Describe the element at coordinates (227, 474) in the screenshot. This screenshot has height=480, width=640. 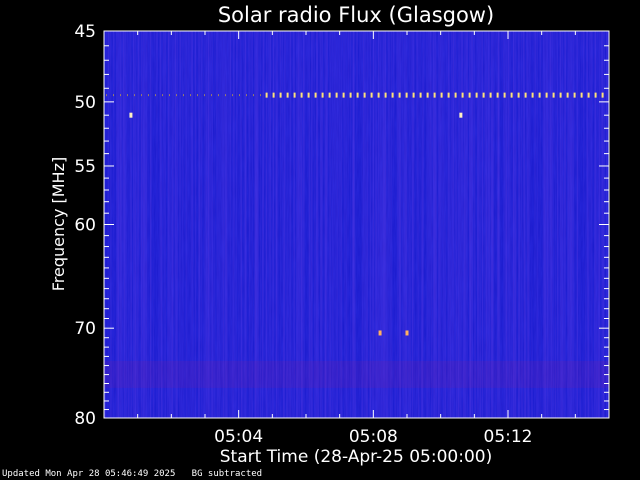
I see `bg-note: BG subtracted` at that location.